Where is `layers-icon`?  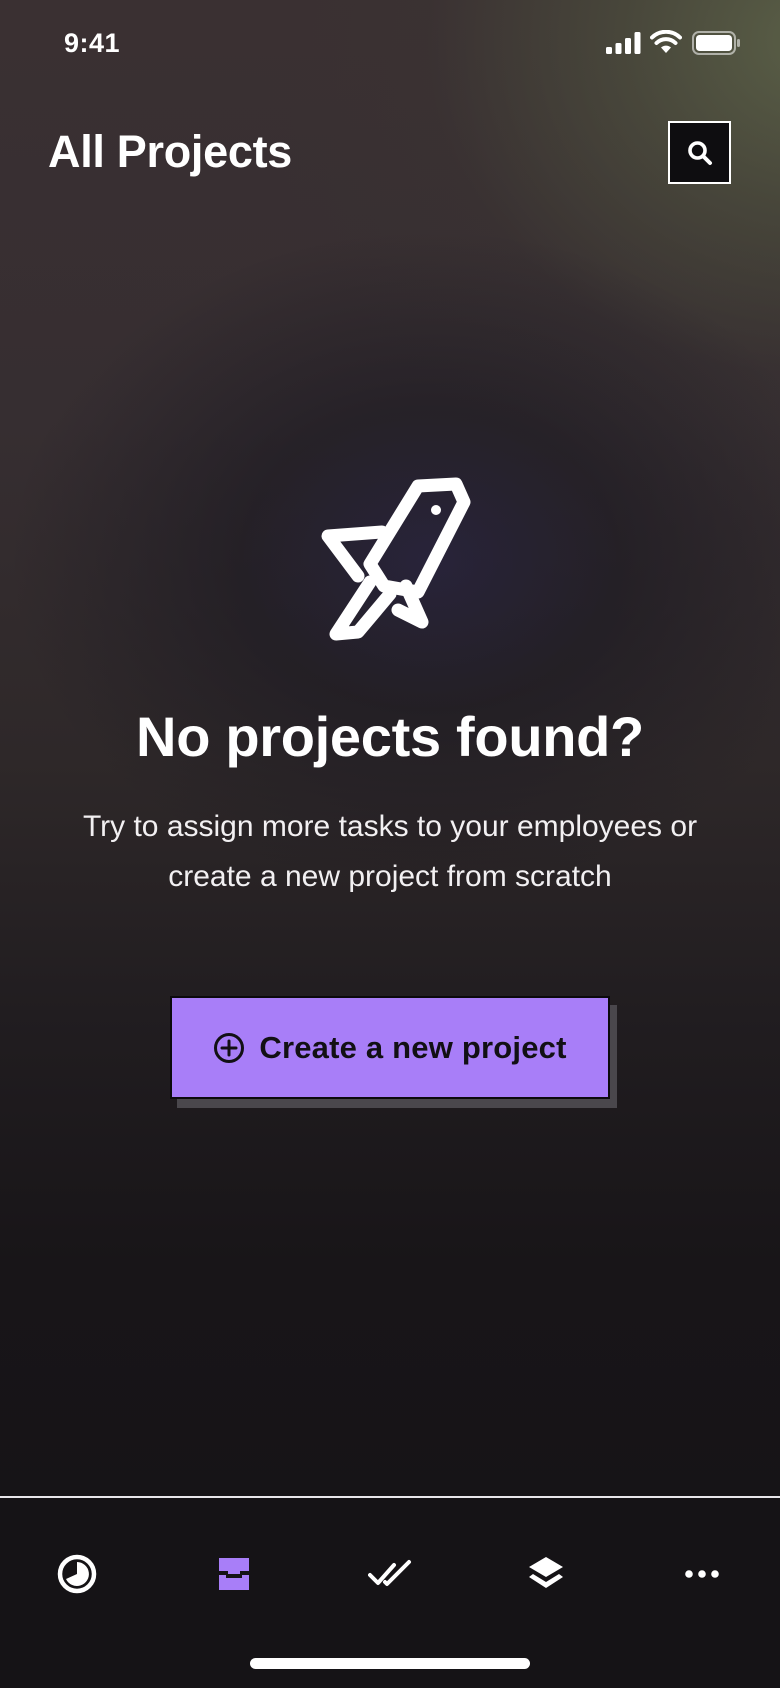 layers-icon is located at coordinates (546, 1572).